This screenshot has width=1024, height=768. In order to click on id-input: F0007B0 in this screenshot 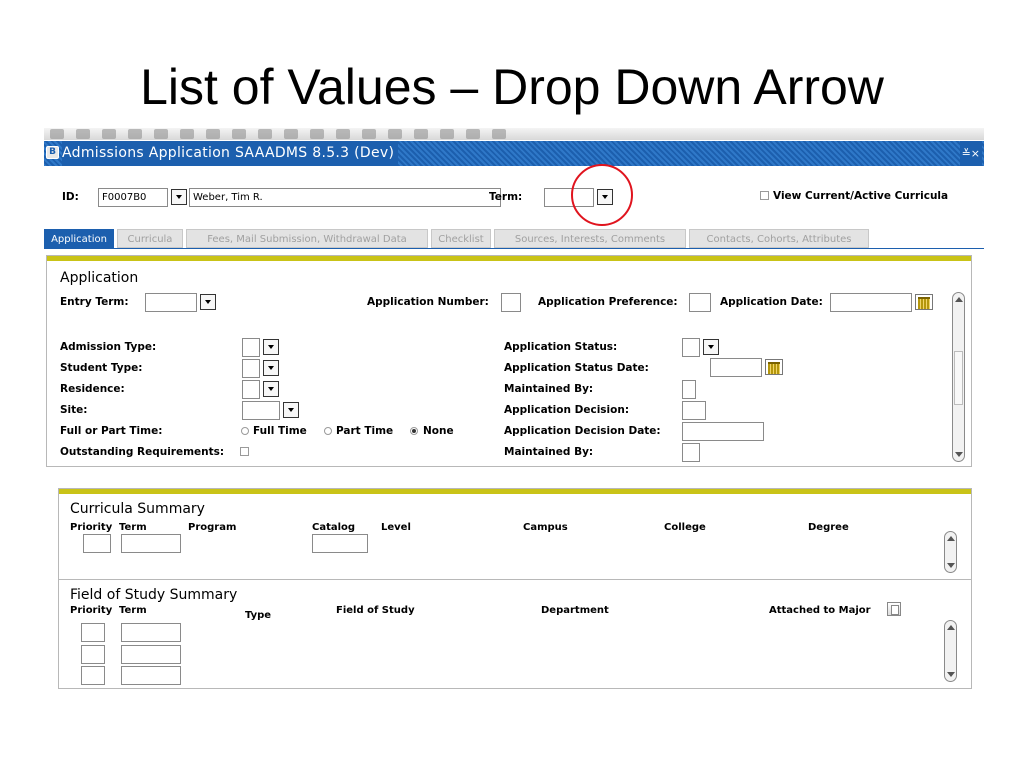, I will do `click(133, 197)`.